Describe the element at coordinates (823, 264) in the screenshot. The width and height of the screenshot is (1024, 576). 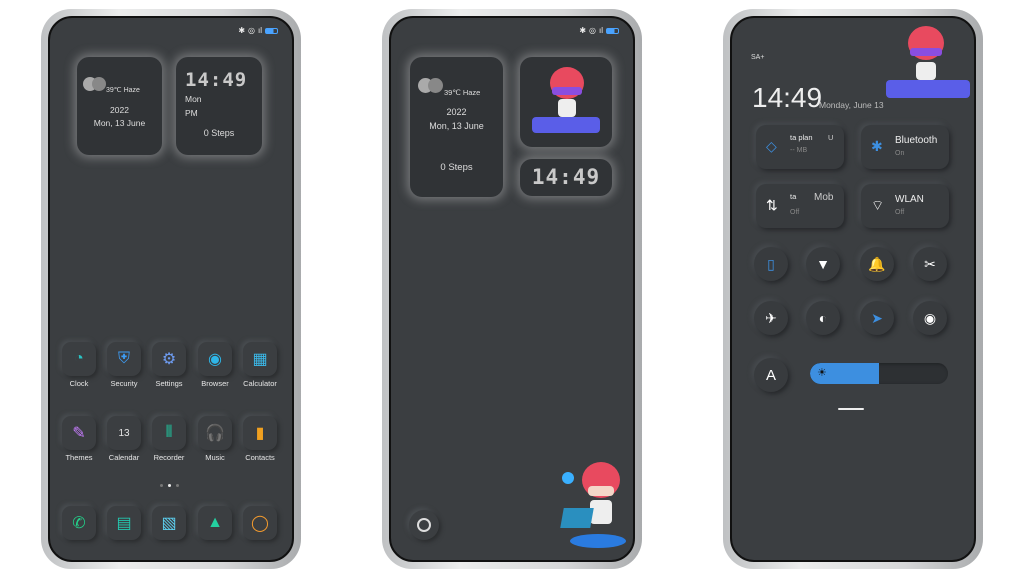
I see `toggle-flashlight: ▼` at that location.